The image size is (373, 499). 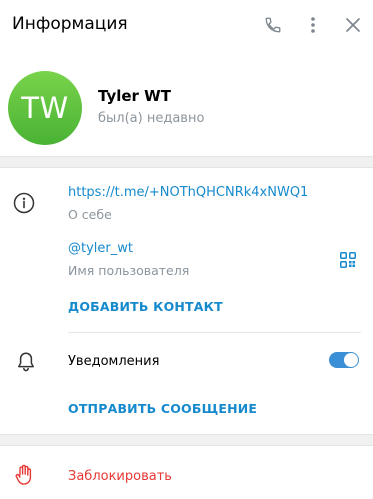 What do you see at coordinates (348, 262) in the screenshot?
I see `qr-code-icon` at bounding box center [348, 262].